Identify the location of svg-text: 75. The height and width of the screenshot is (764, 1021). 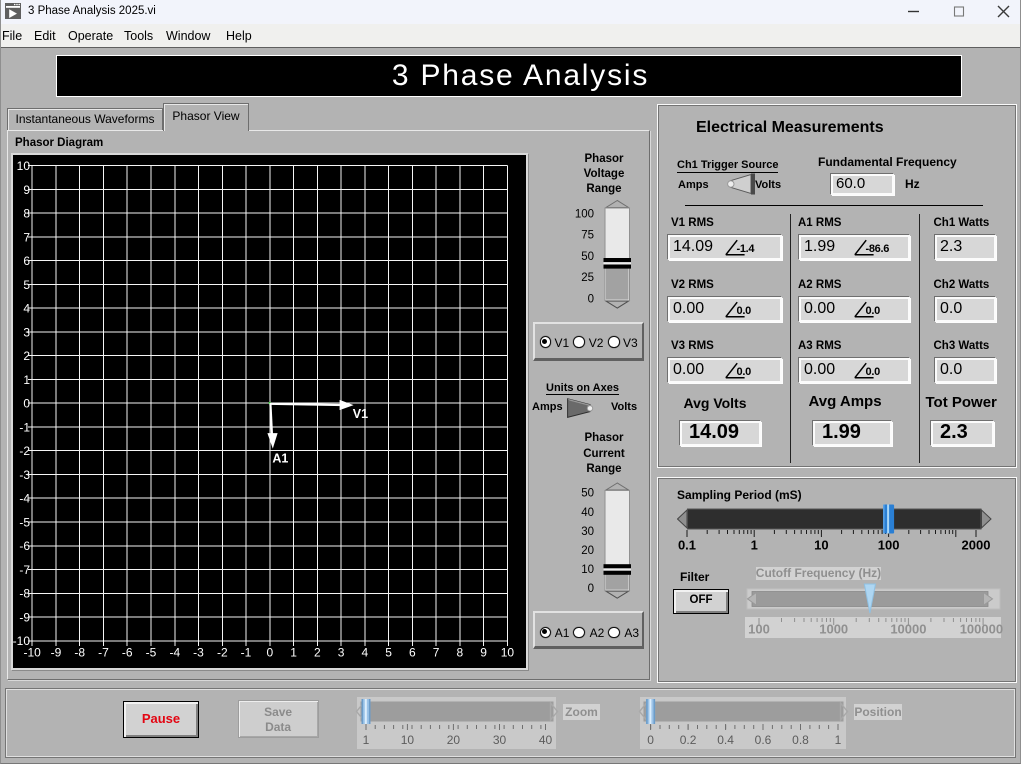
(587, 236).